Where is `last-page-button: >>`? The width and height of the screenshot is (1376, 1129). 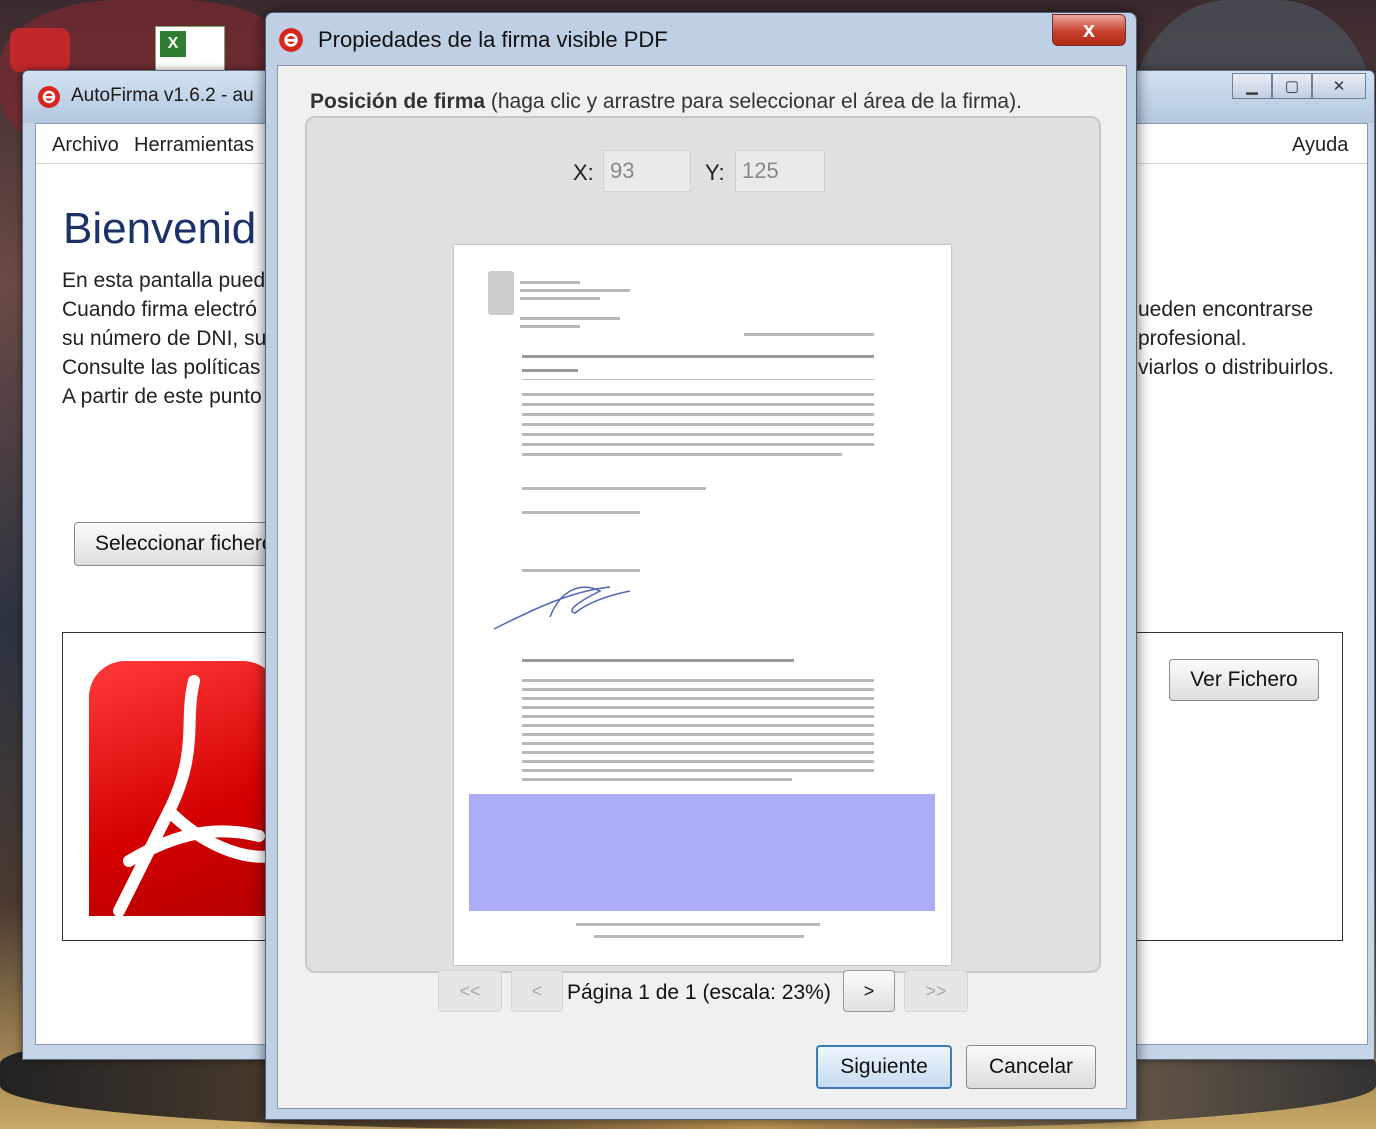
last-page-button: >> is located at coordinates (936, 991).